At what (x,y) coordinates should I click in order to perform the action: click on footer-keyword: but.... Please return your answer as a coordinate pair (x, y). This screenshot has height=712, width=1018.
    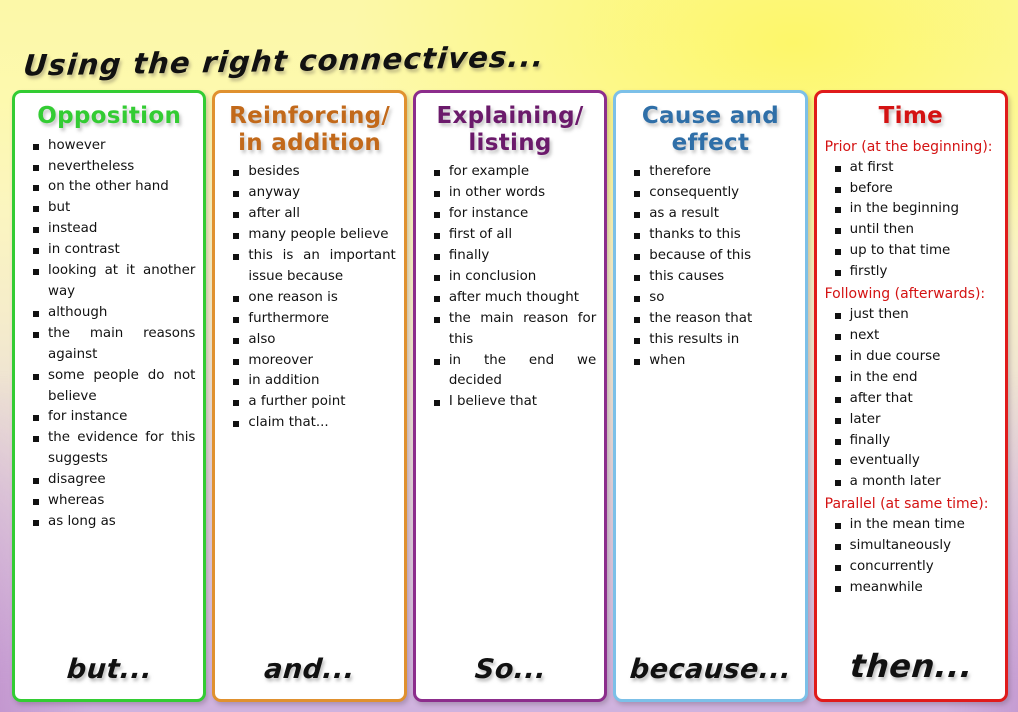
    Looking at the image, I should click on (109, 669).